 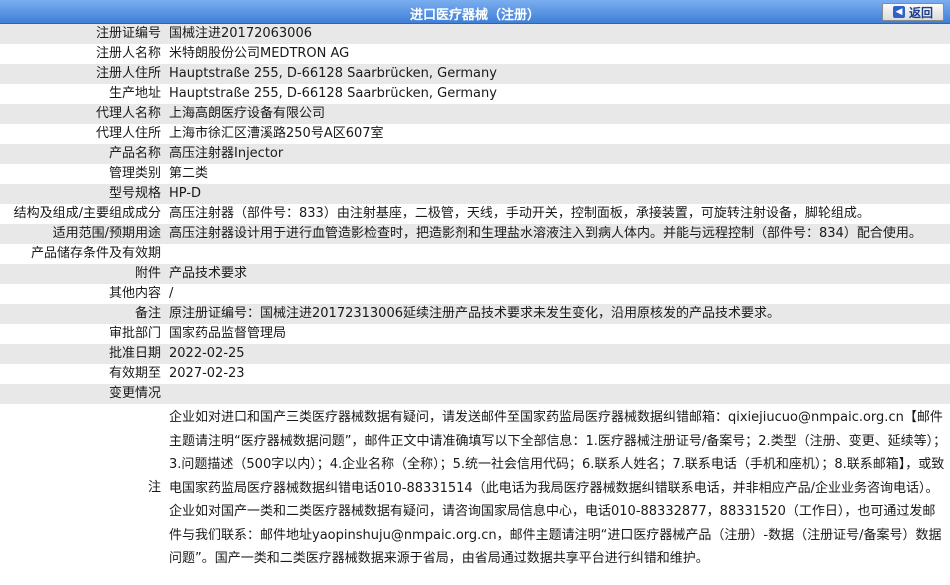 I want to click on field-label: 产品名称, so click(x=82, y=154).